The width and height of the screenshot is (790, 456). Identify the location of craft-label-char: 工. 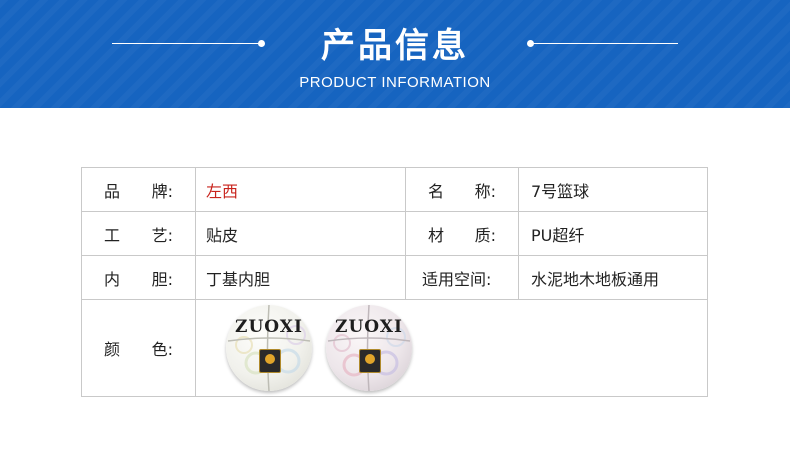
(112, 235).